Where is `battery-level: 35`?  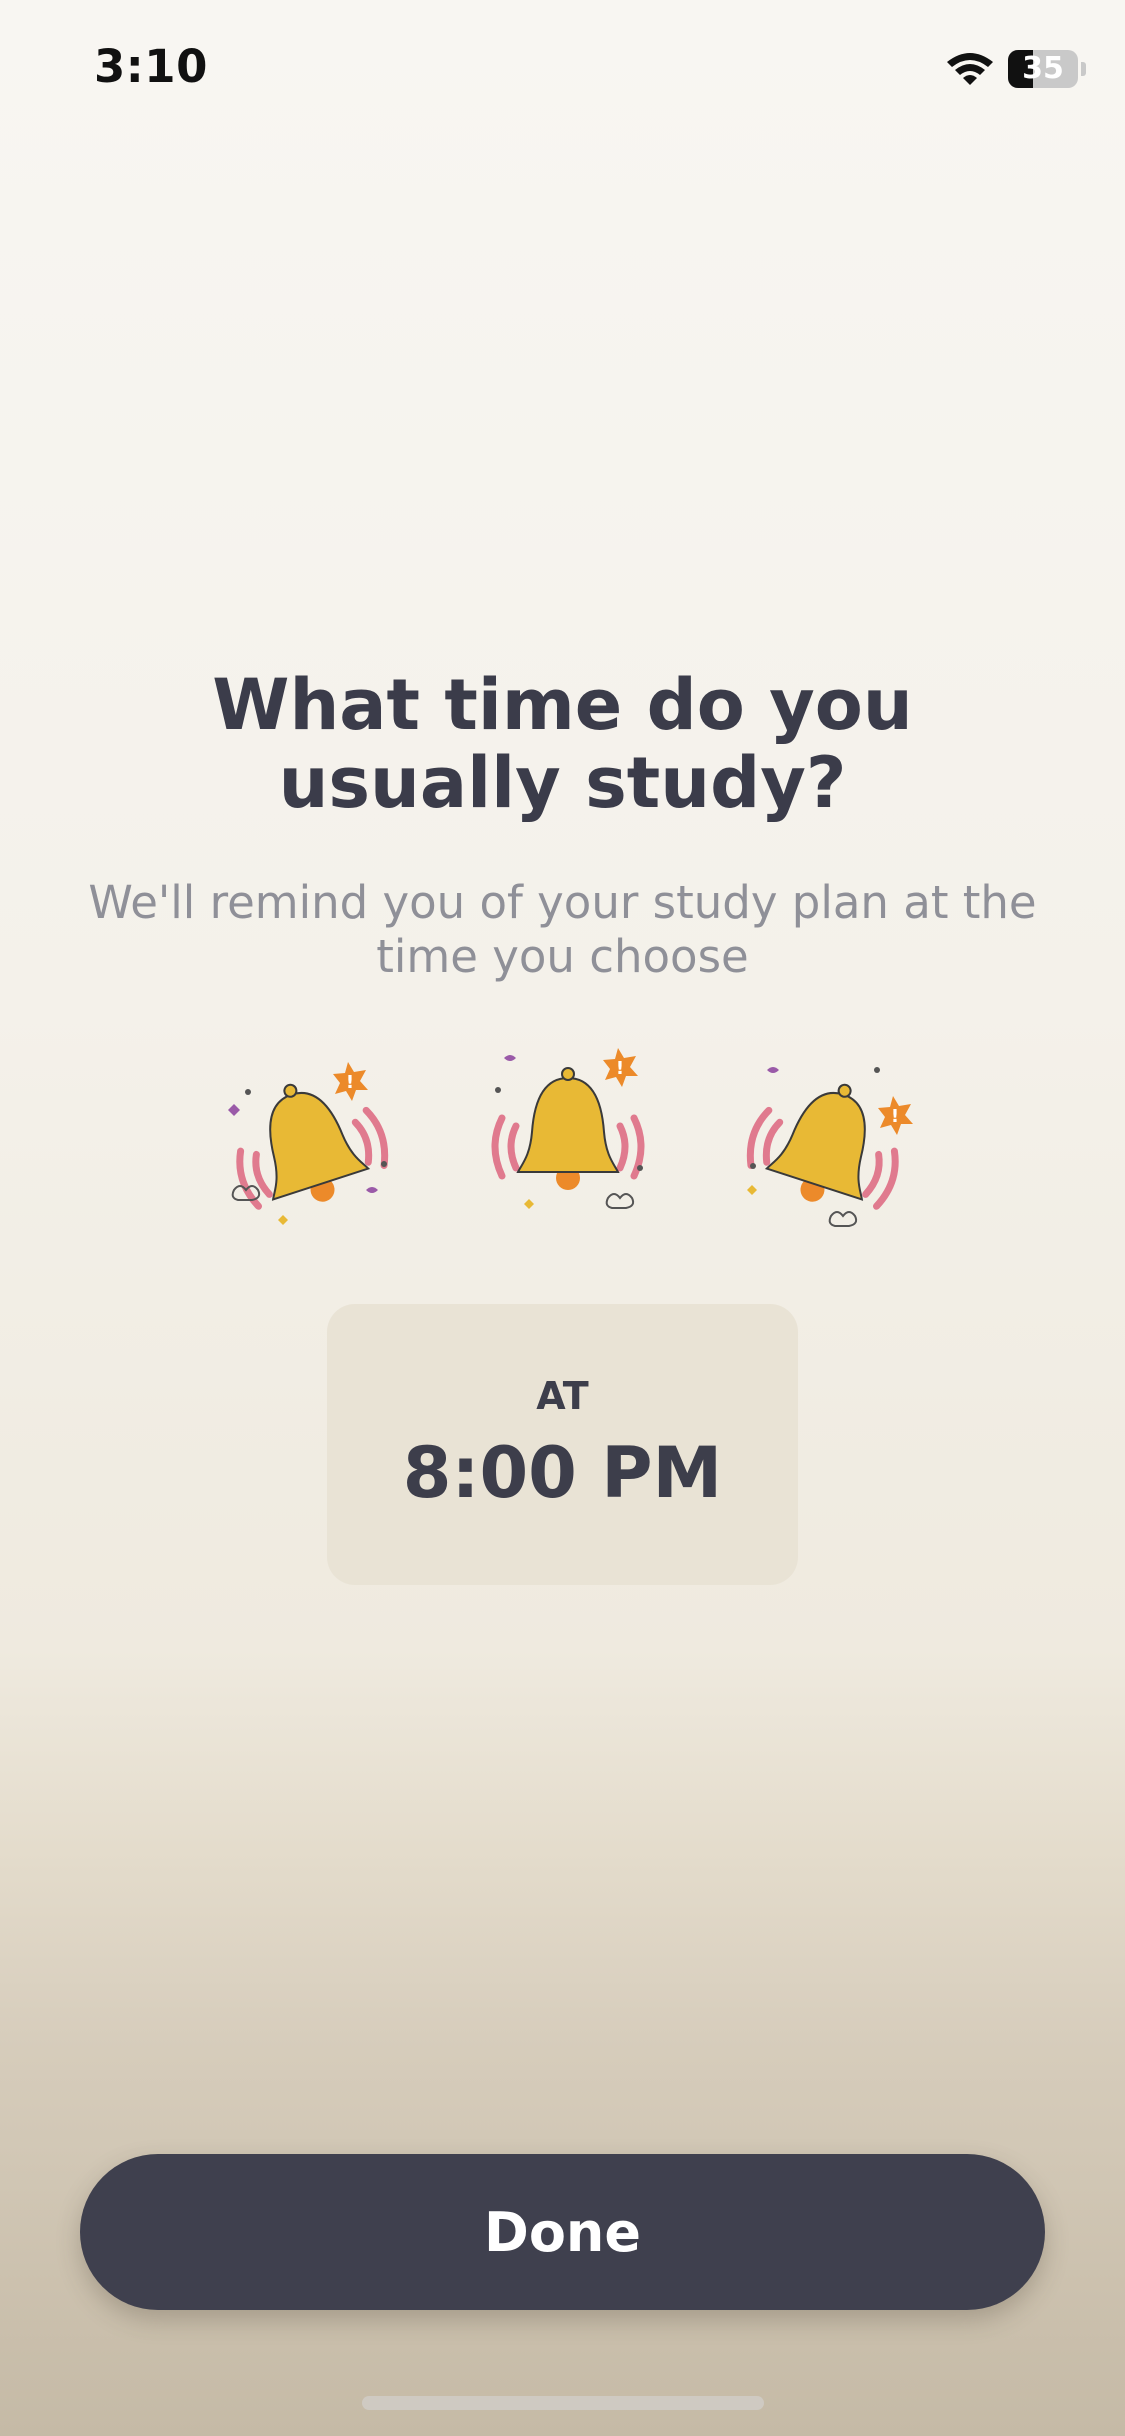 battery-level: 35 is located at coordinates (1043, 68).